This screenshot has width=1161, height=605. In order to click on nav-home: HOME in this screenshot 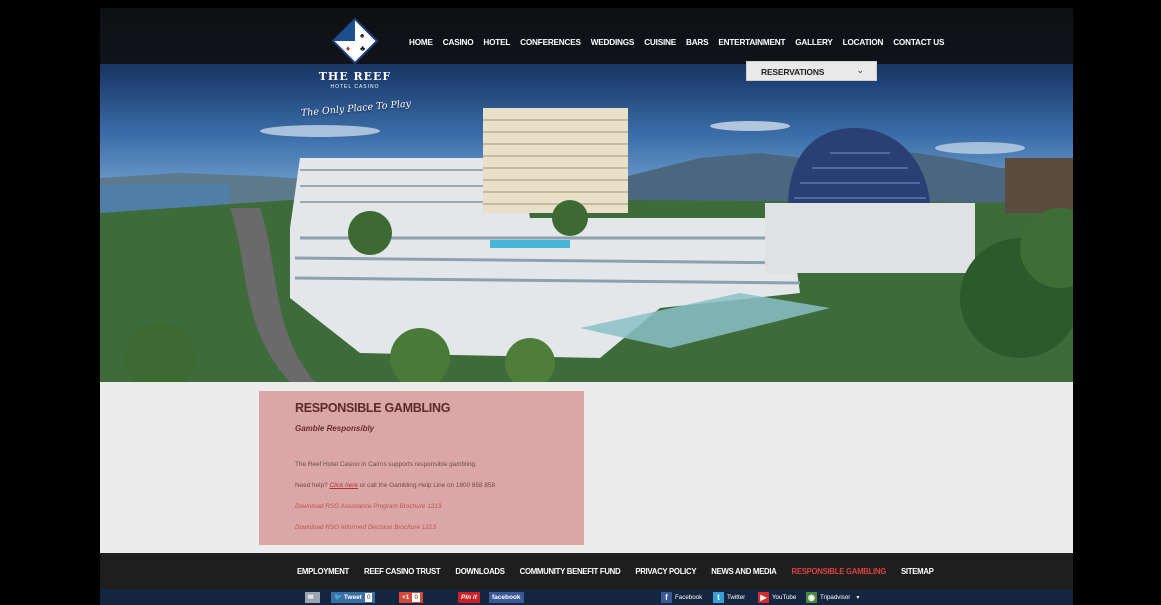, I will do `click(421, 42)`.